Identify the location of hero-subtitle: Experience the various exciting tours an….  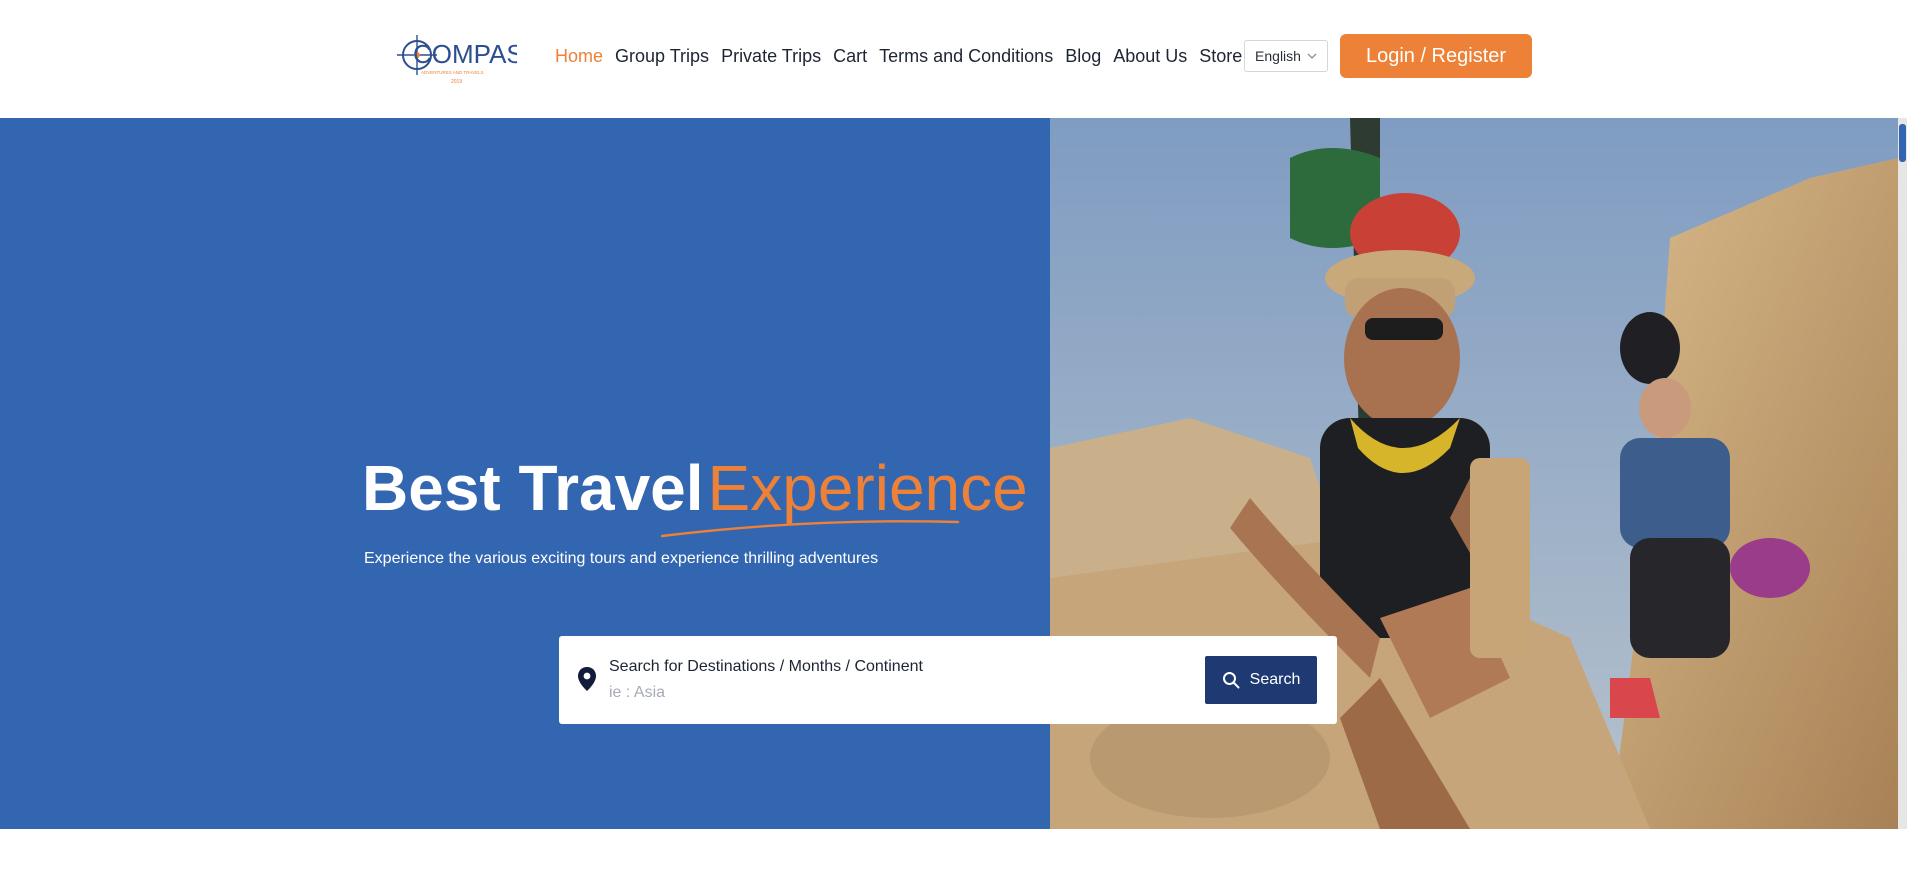
(621, 558).